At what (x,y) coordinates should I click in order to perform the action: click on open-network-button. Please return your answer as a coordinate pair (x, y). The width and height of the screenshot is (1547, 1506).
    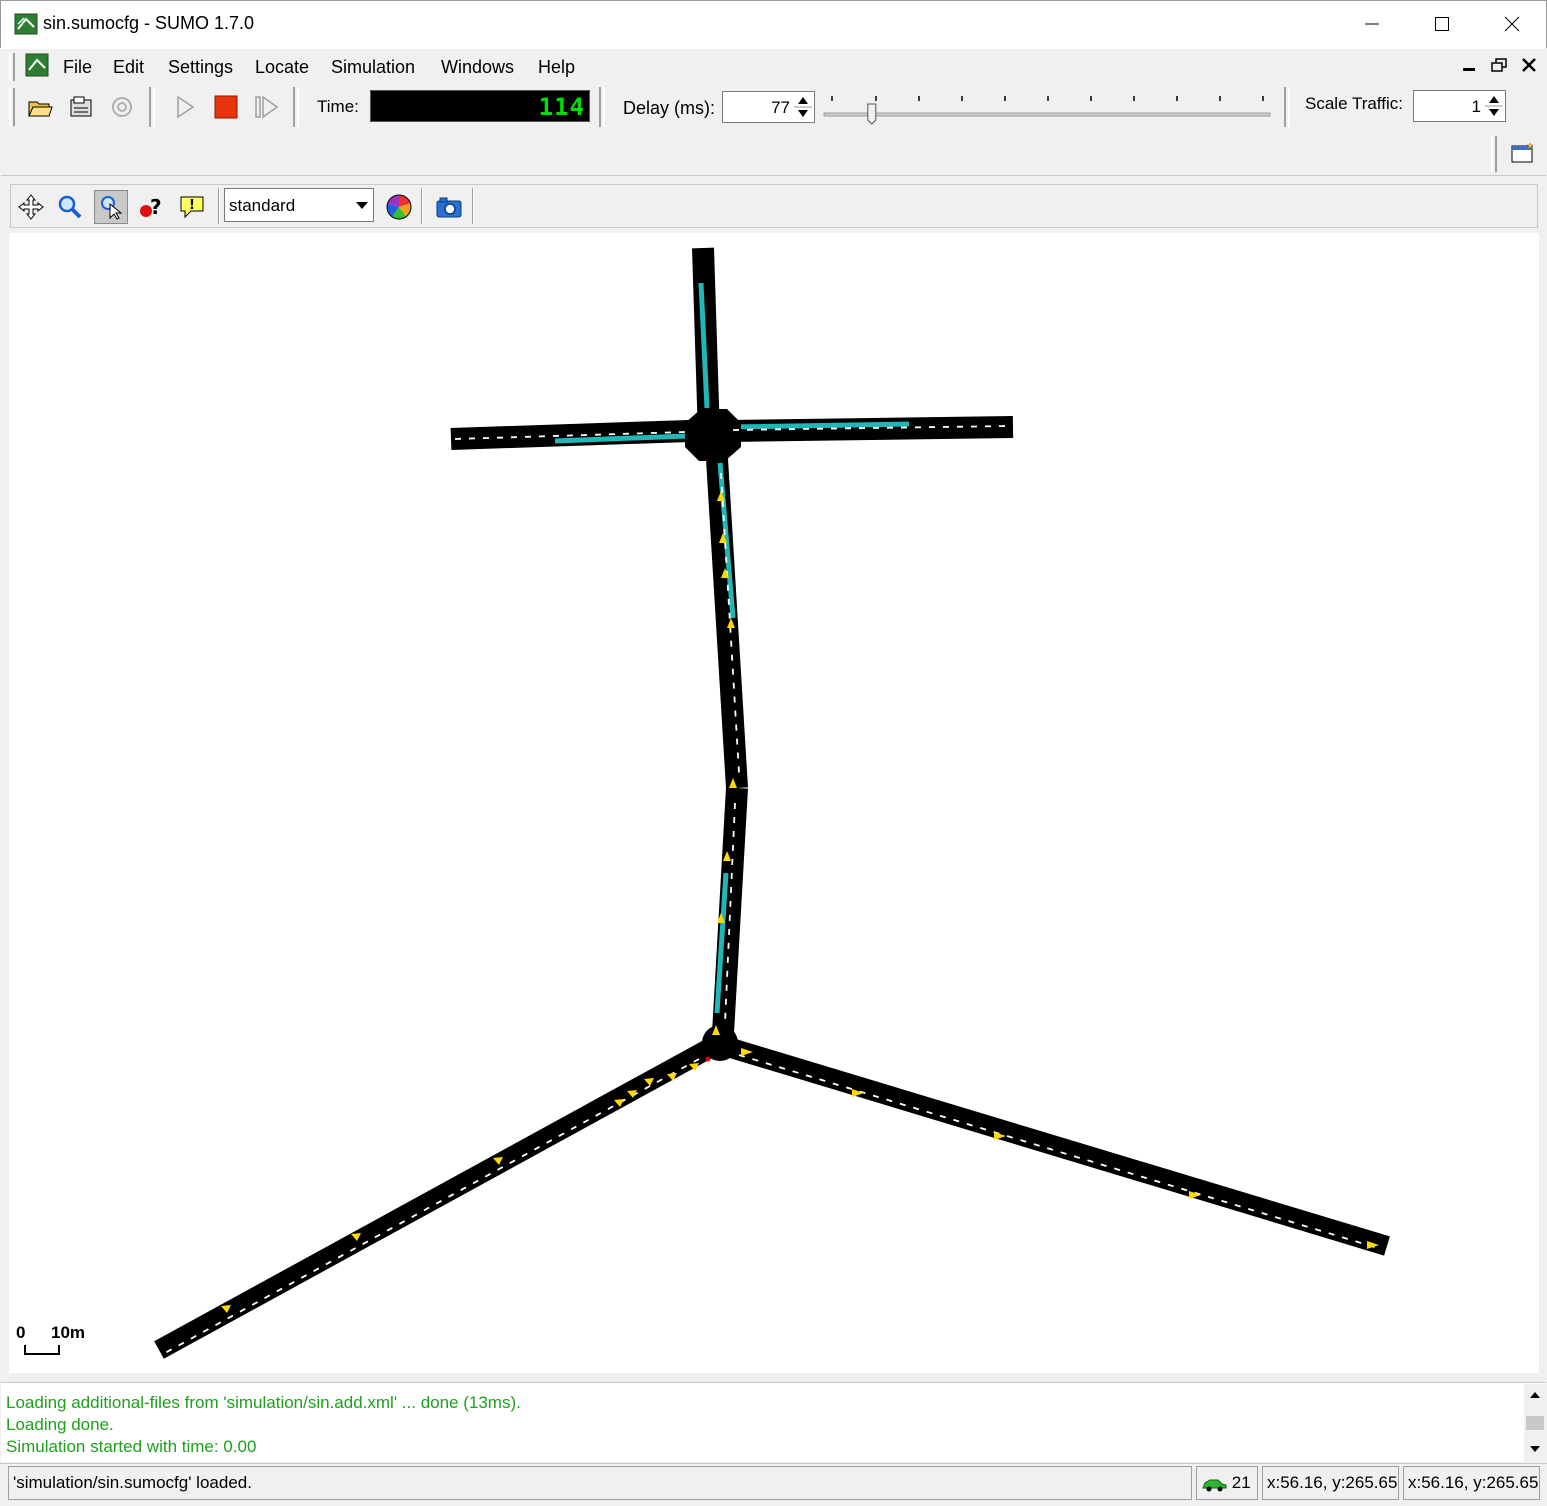
    Looking at the image, I should click on (81, 107).